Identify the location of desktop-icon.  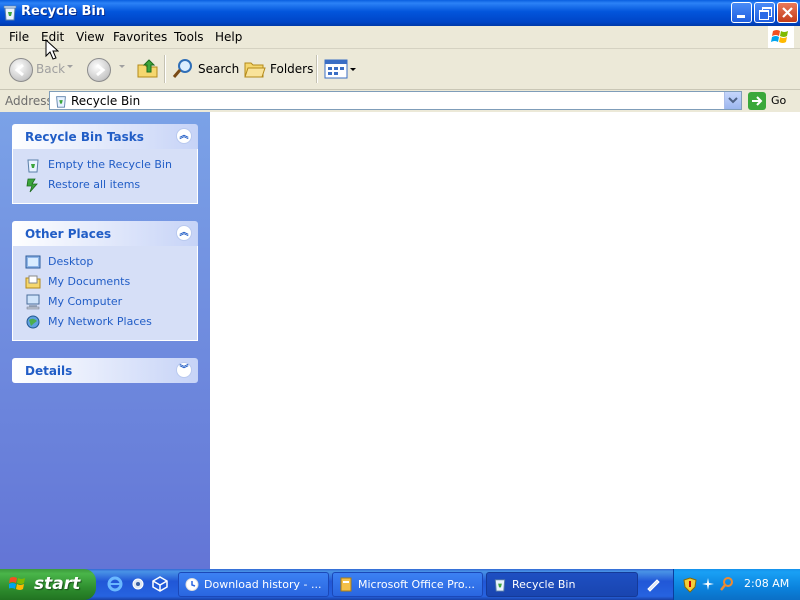
(33, 262).